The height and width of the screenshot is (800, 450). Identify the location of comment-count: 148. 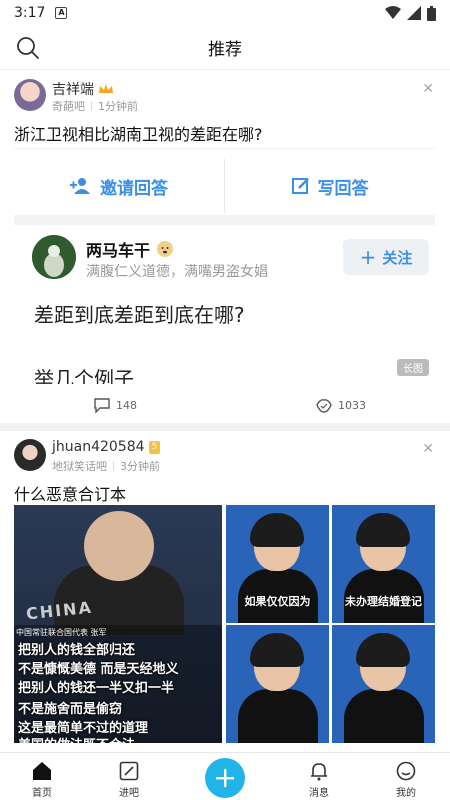
(126, 405).